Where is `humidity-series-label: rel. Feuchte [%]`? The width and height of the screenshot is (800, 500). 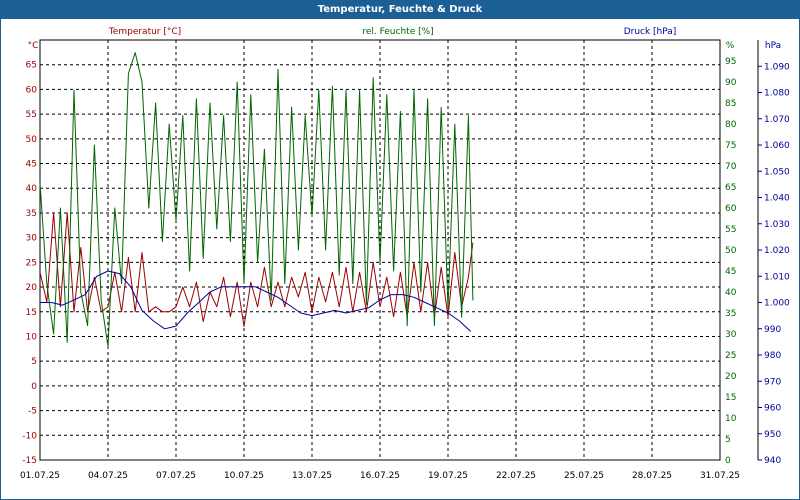
humidity-series-label: rel. Feuchte [%] is located at coordinates (397, 32).